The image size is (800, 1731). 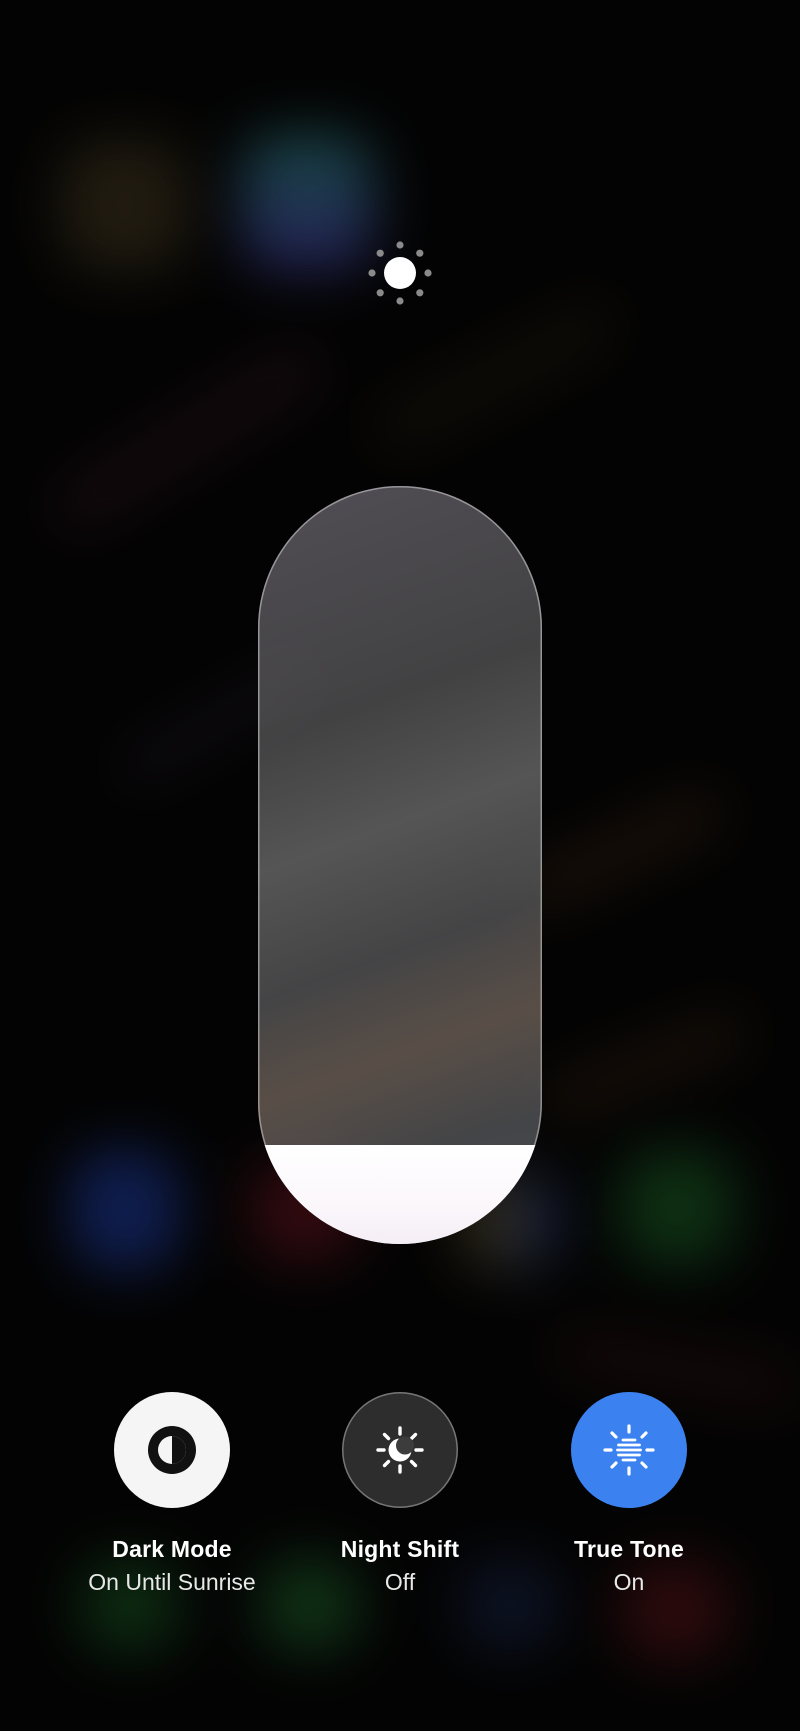 I want to click on night-shift-status: Off, so click(x=400, y=1582).